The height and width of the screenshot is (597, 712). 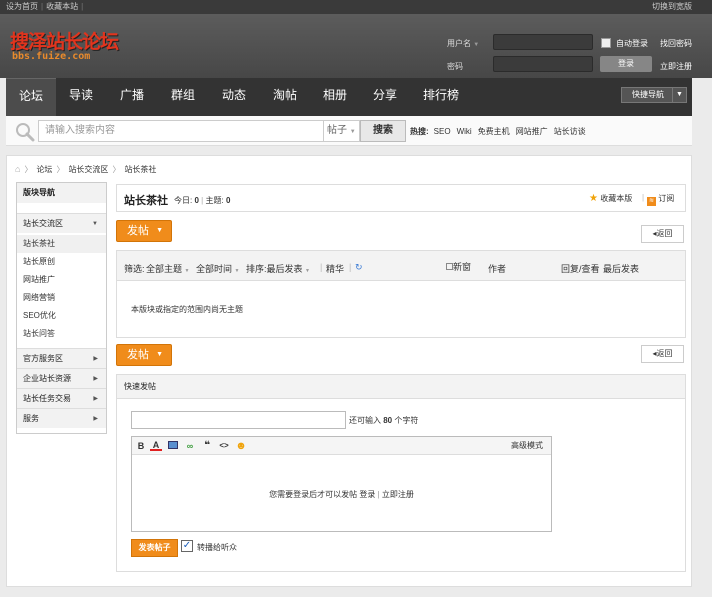 What do you see at coordinates (141, 446) in the screenshot?
I see `bold-icon: B` at bounding box center [141, 446].